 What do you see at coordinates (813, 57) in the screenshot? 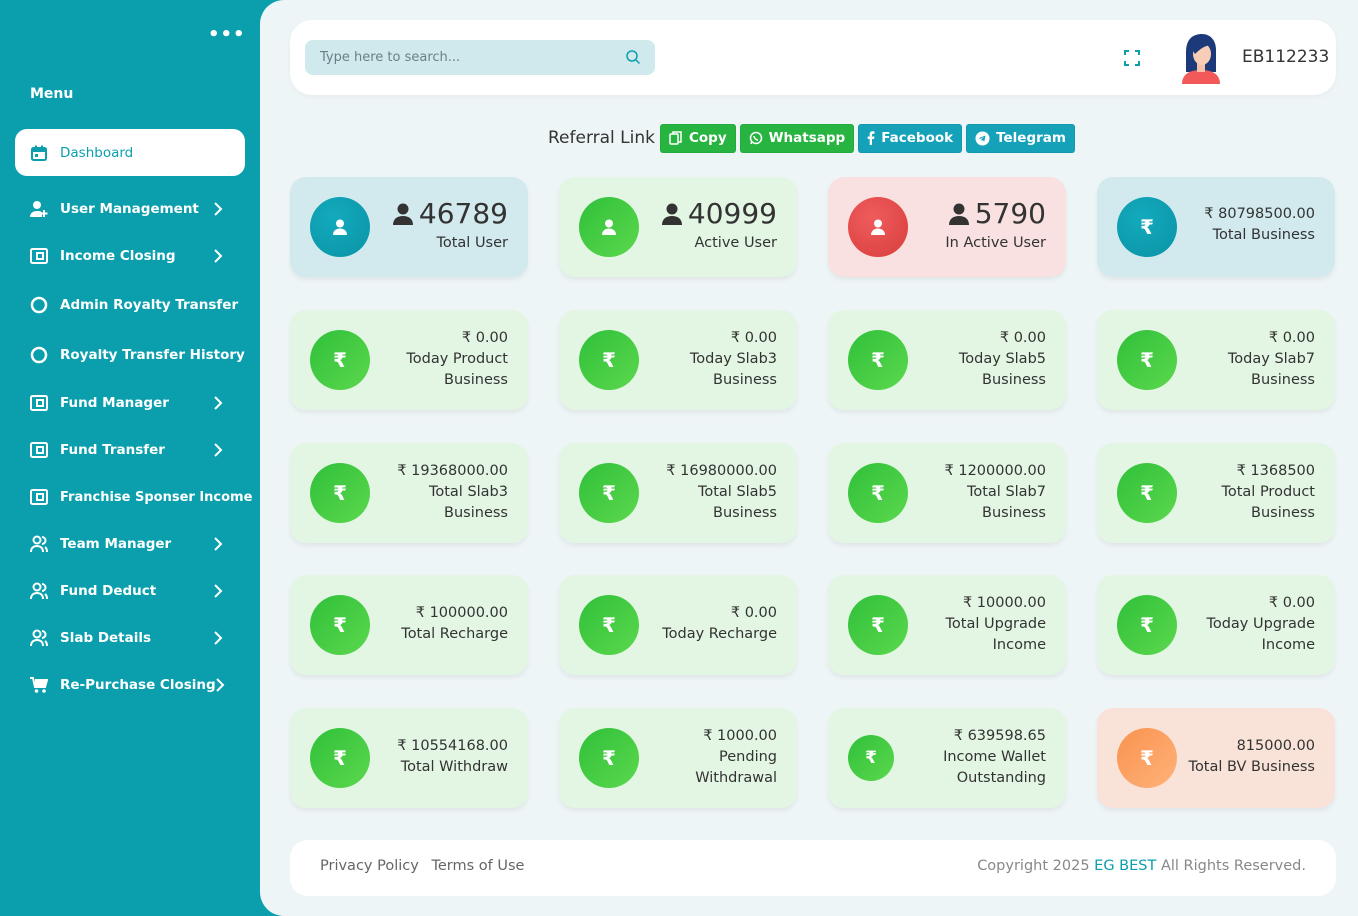
I see `top-bar: EB112233` at bounding box center [813, 57].